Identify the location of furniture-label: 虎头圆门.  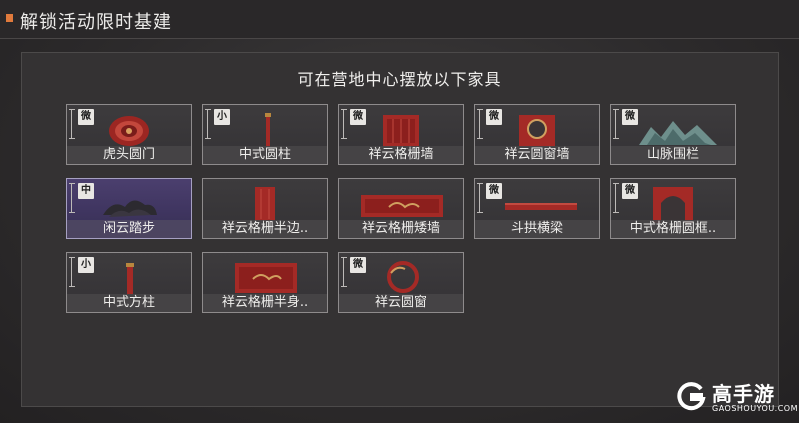
(129, 155).